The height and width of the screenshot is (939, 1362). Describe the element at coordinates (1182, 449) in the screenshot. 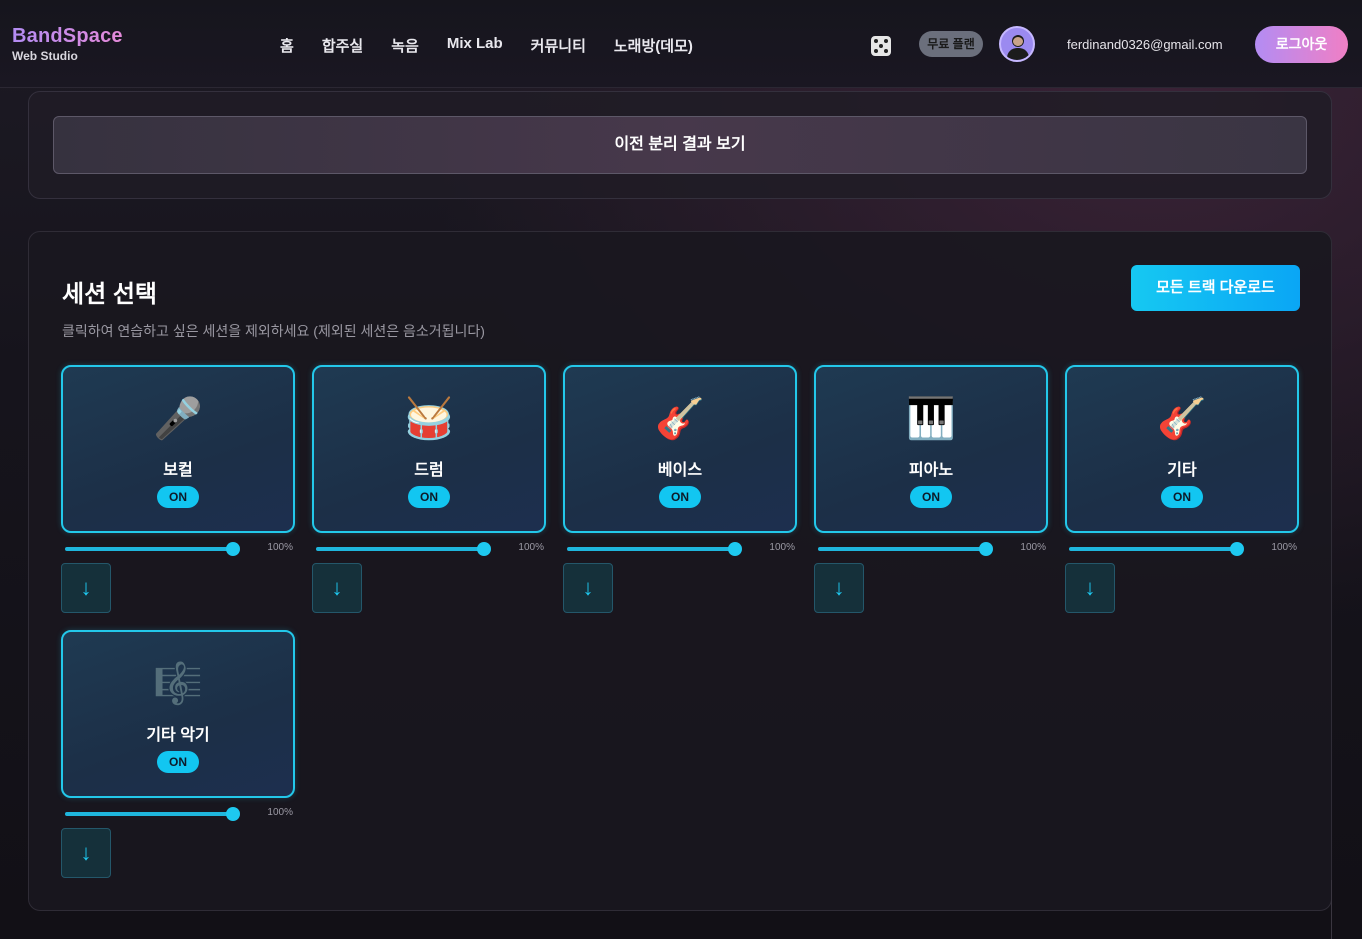

I see `track-card: 🎸 기타 ON` at that location.